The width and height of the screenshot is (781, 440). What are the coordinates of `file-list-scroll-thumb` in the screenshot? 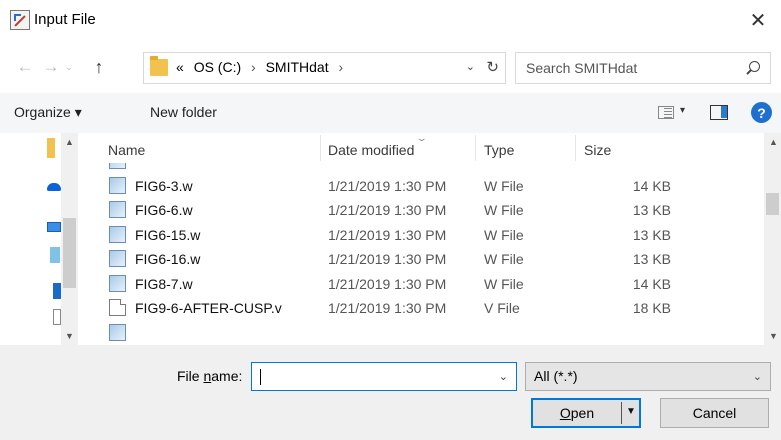 It's located at (772, 204).